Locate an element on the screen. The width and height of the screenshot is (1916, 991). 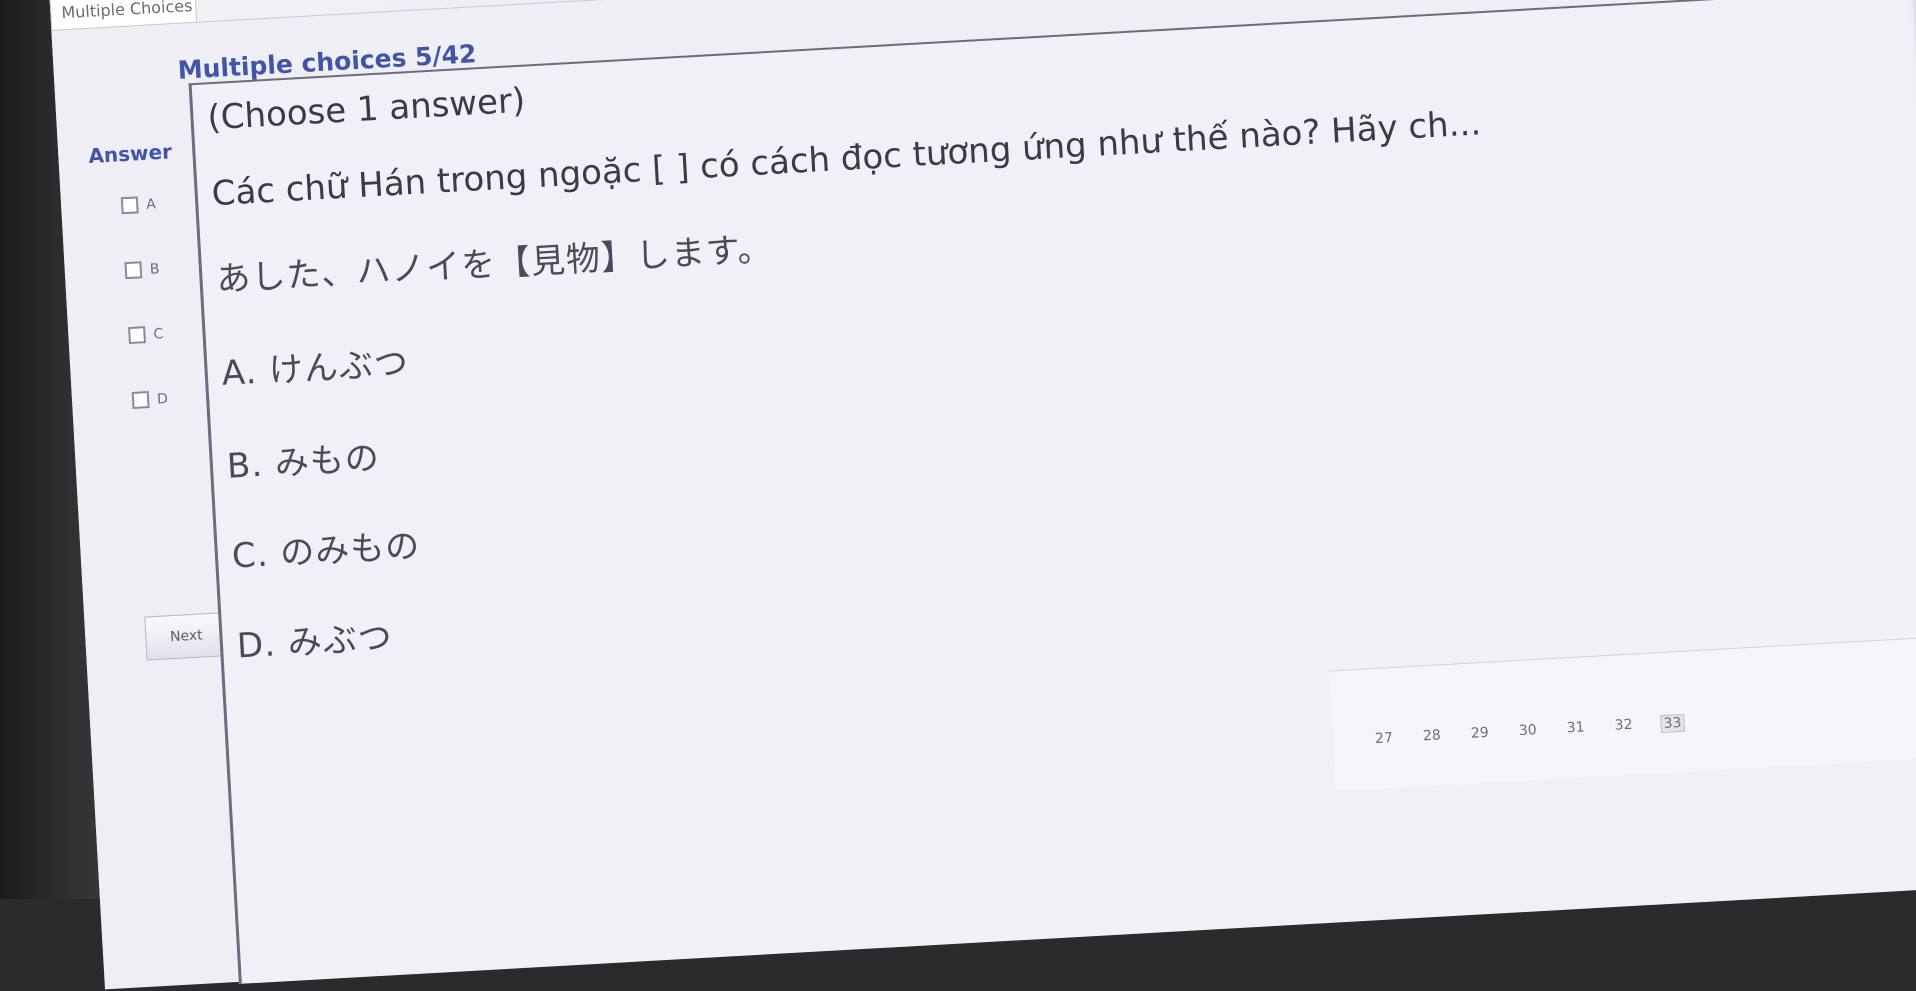
checkbox-d is located at coordinates (140, 400).